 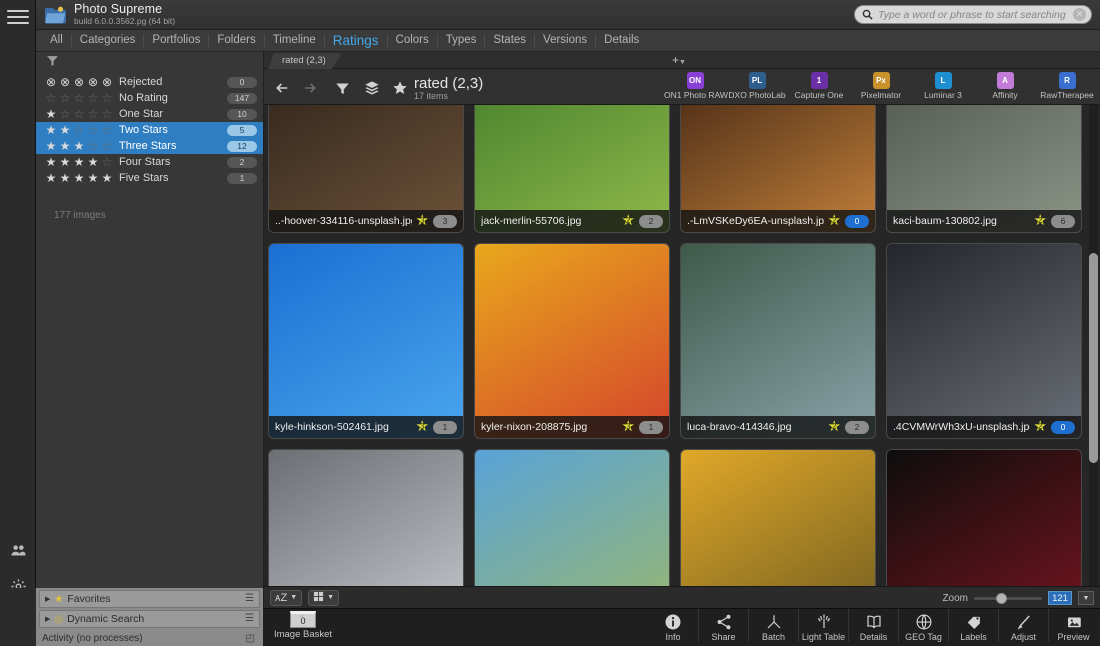 I want to click on bottom-button-label: Light Table, so click(x=823, y=637).